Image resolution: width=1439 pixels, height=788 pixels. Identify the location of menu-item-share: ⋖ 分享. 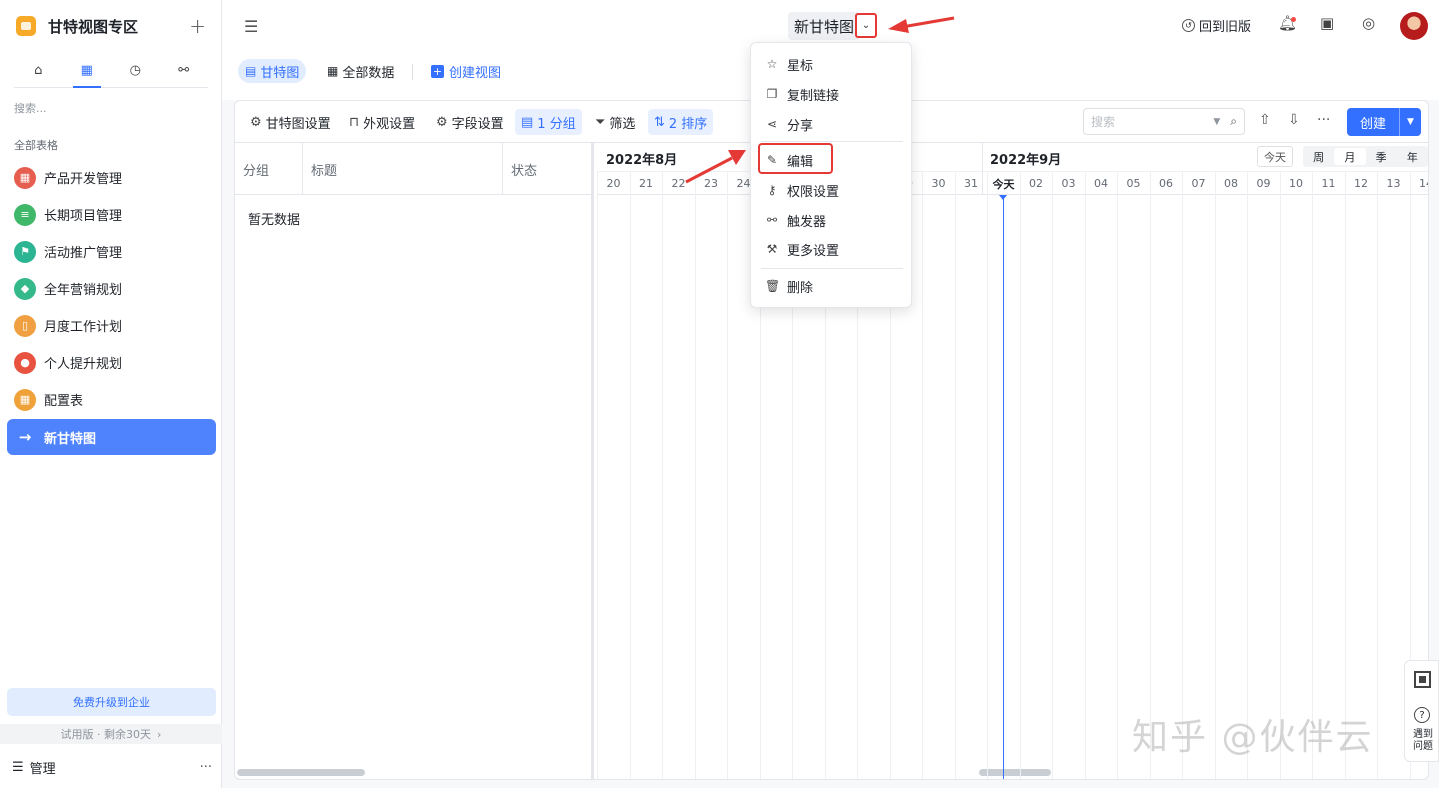
(832, 124).